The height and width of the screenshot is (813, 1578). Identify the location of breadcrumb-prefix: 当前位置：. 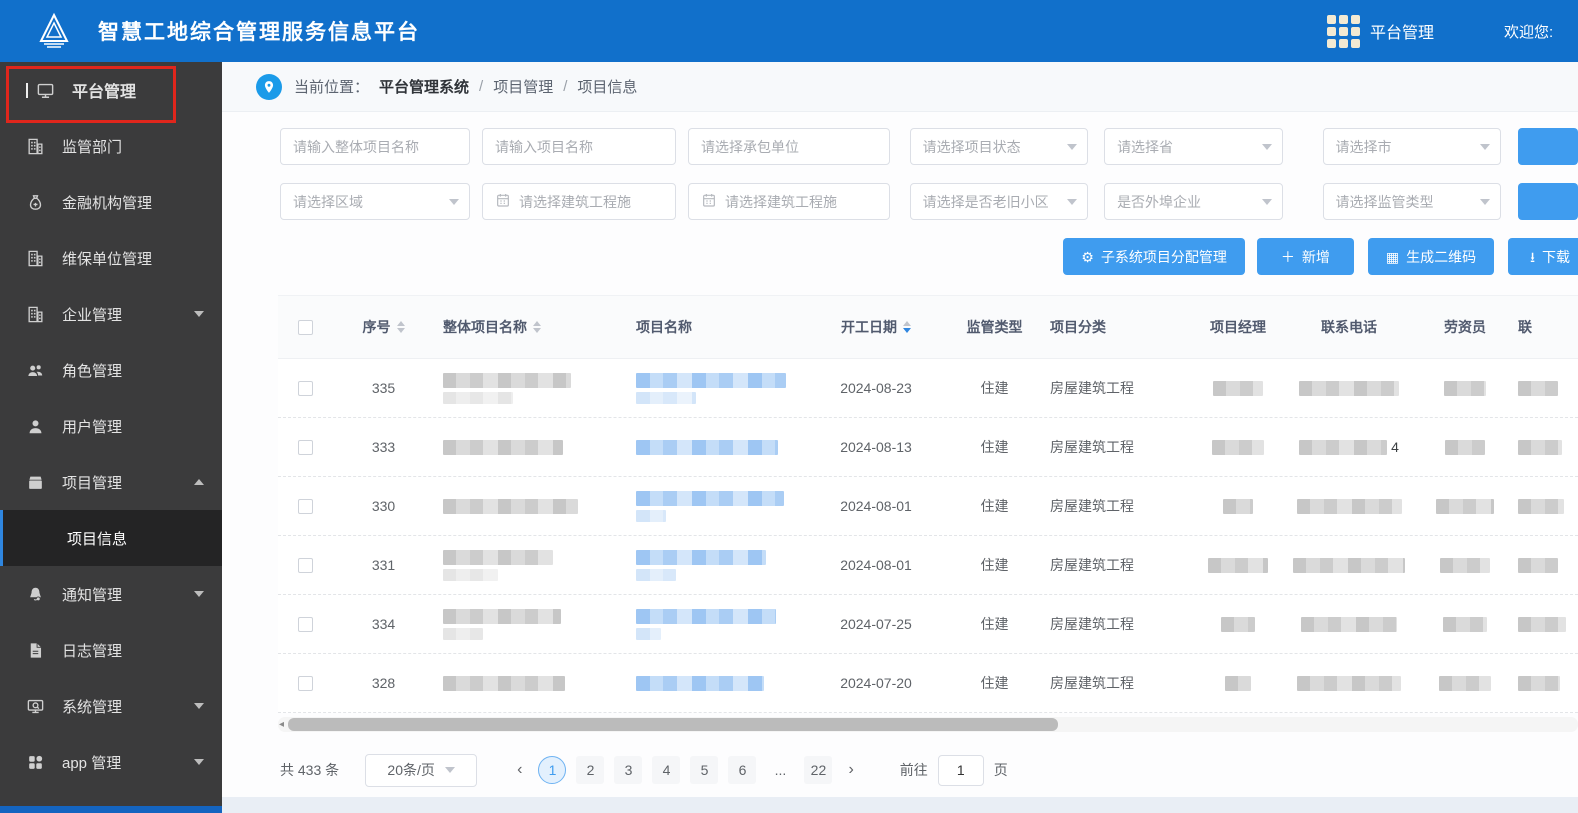
(332, 87).